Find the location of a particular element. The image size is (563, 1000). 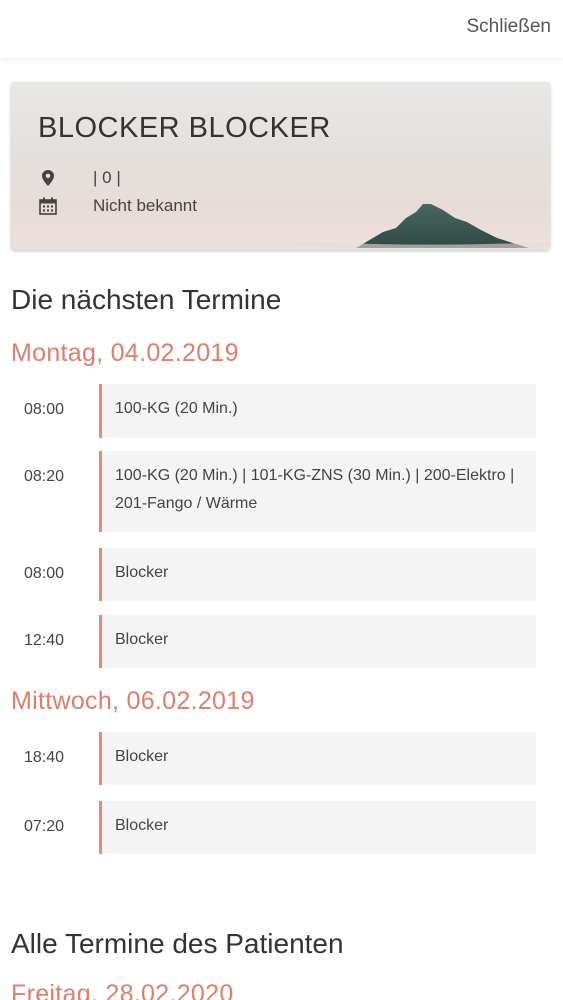

appointment-time: 18:40 is located at coordinates (44, 757).